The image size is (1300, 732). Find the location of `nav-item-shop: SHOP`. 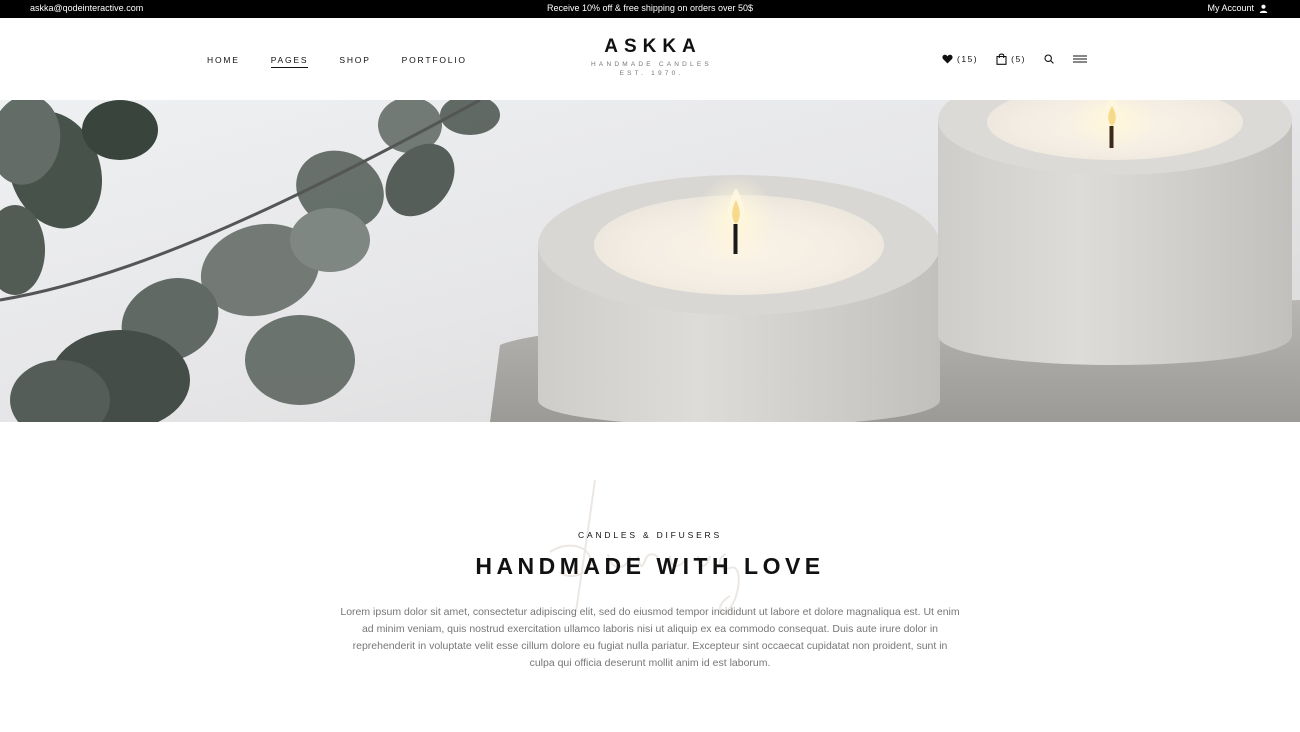

nav-item-shop: SHOP is located at coordinates (354, 61).